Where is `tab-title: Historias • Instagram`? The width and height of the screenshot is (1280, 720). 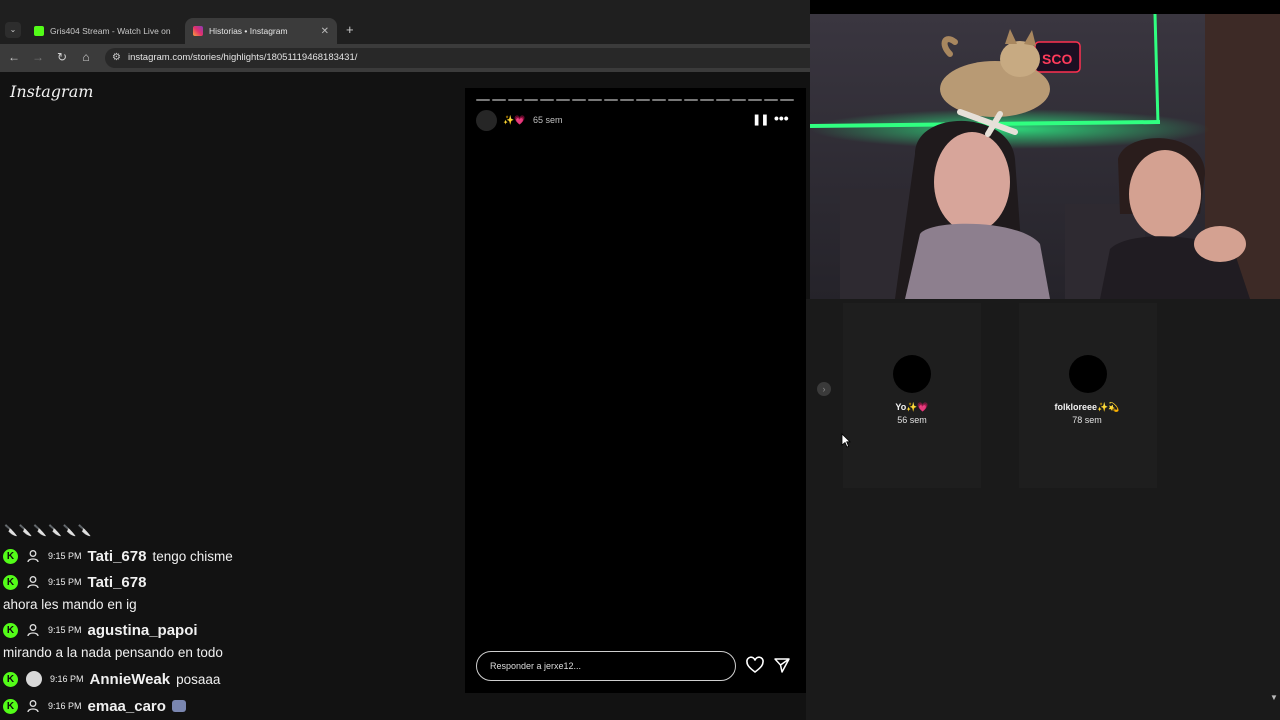
tab-title: Historias • Instagram is located at coordinates (248, 31).